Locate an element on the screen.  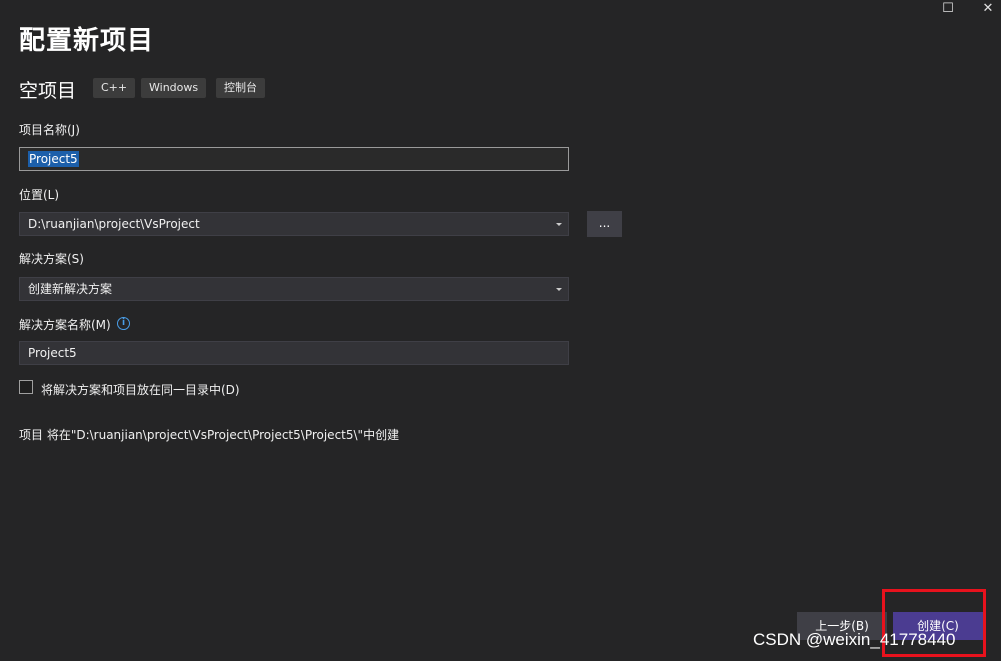
project-name-value: Project5 is located at coordinates (53, 159).